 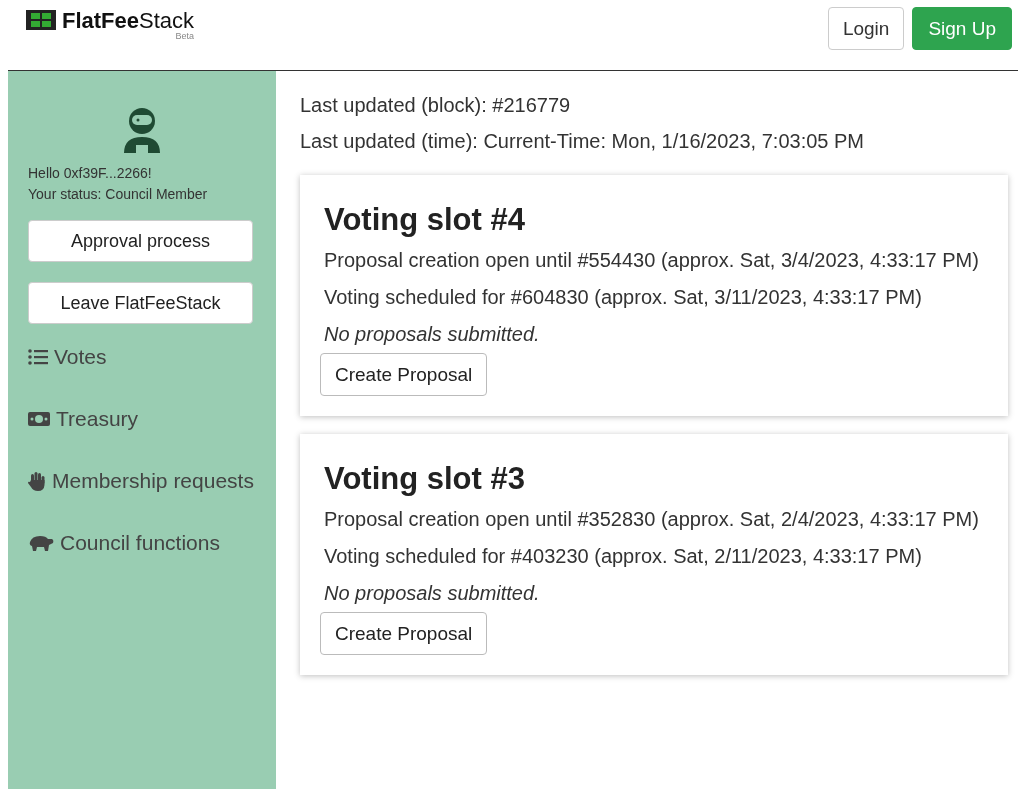 I want to click on approval-button: Approval process, so click(x=140, y=241).